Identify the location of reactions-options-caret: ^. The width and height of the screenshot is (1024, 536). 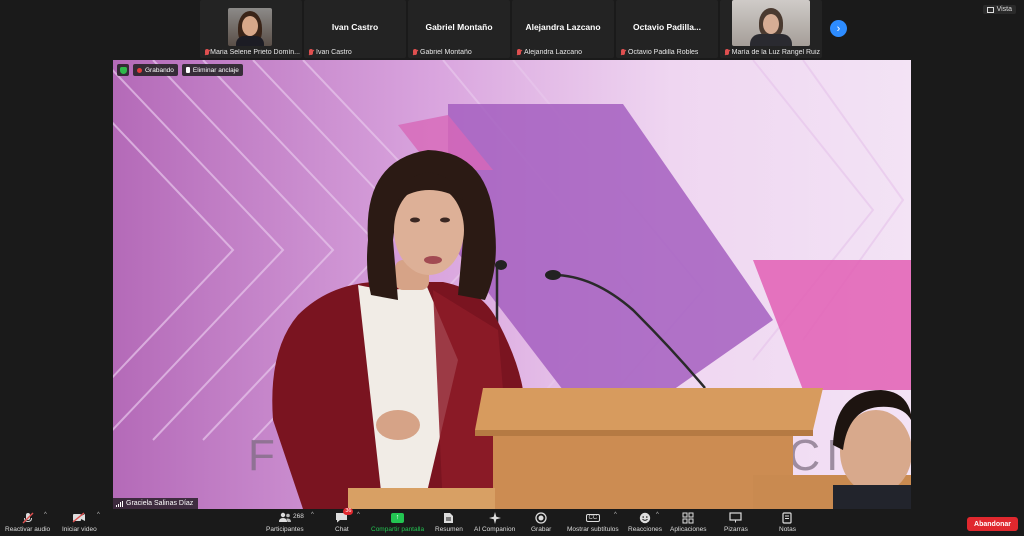
(657, 515).